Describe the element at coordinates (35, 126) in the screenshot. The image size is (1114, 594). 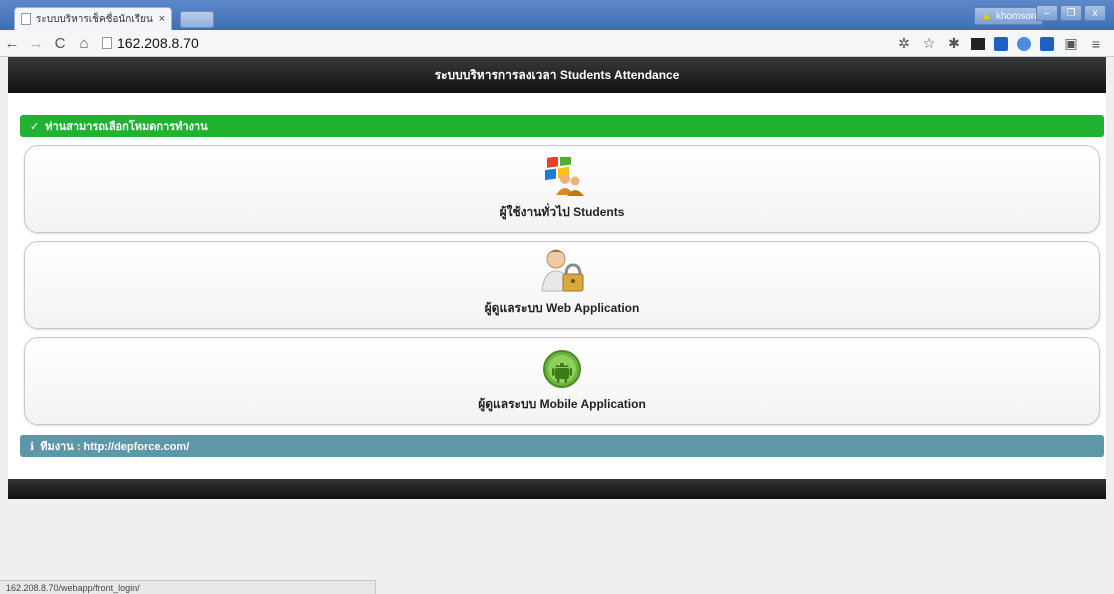
I see `check-icon: ✓` at that location.